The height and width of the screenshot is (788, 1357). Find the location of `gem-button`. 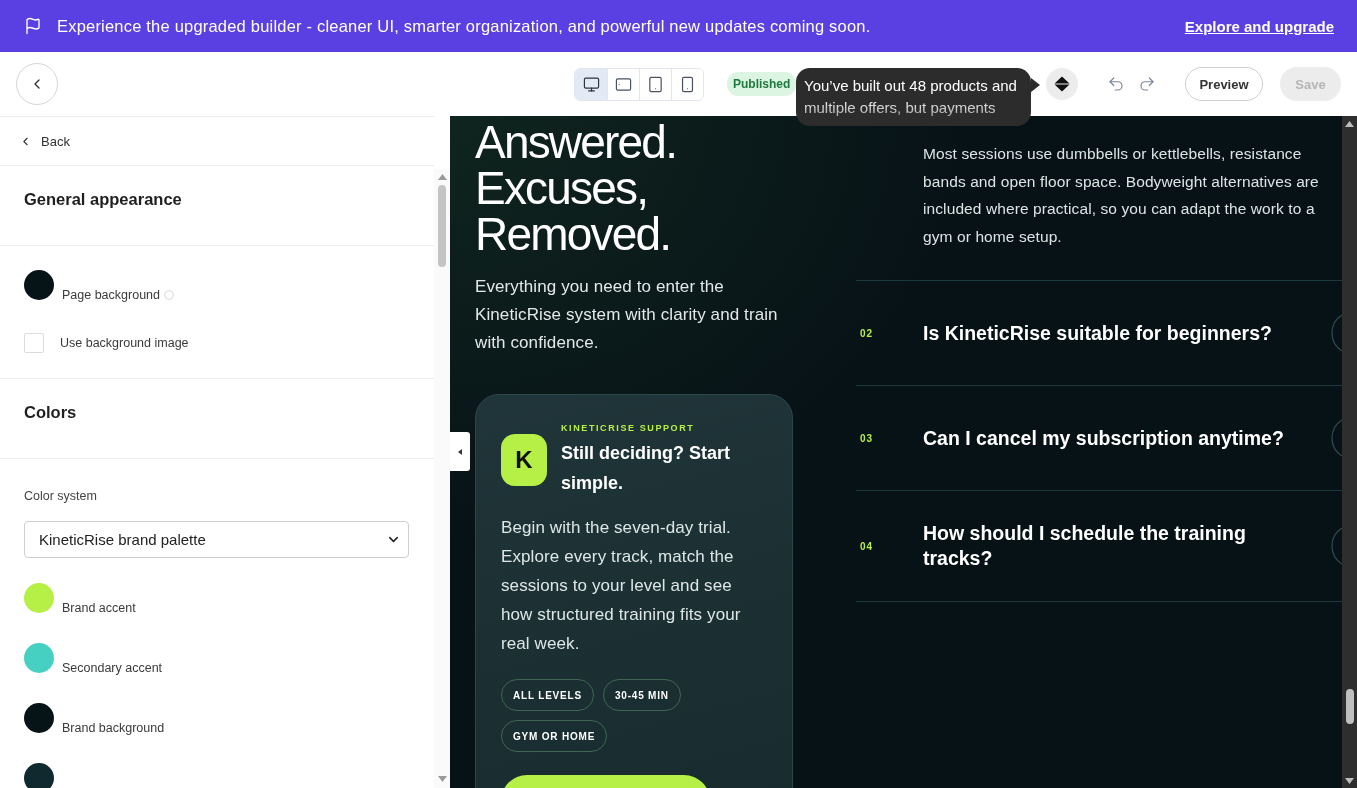

gem-button is located at coordinates (1062, 84).